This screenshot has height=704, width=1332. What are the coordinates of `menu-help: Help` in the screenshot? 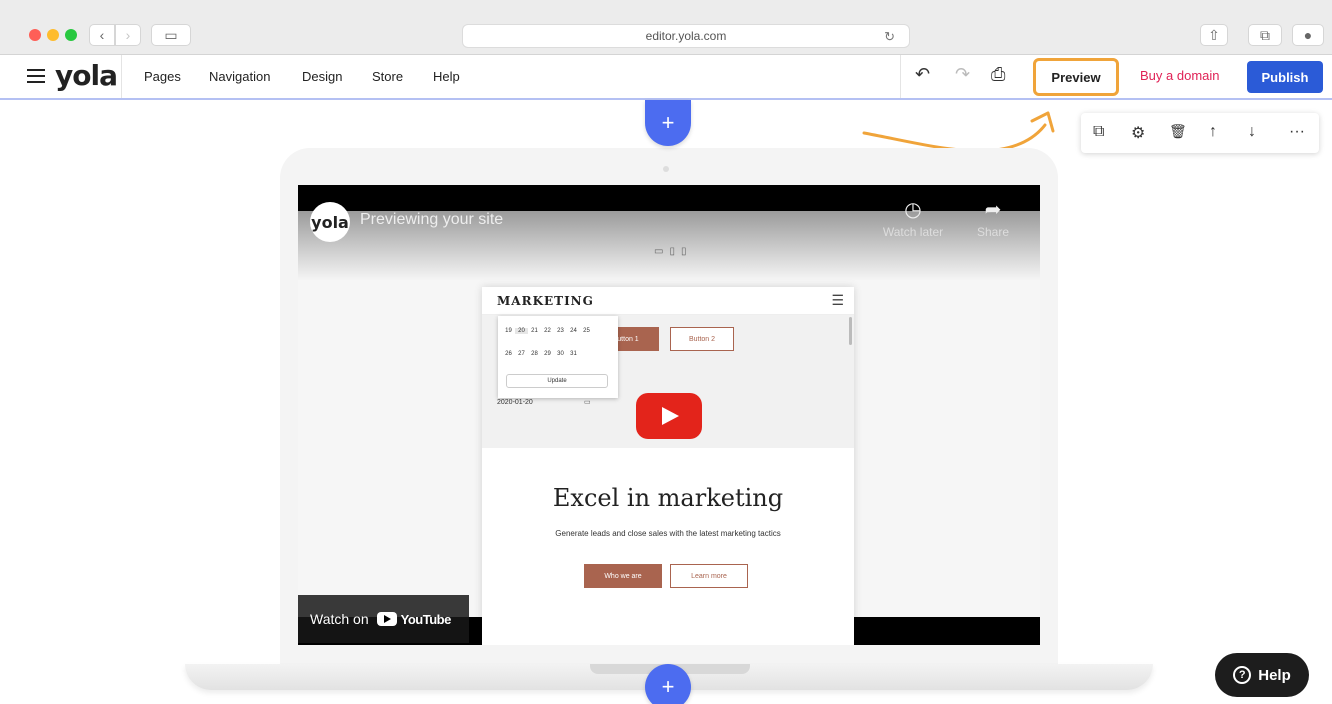 It's located at (446, 76).